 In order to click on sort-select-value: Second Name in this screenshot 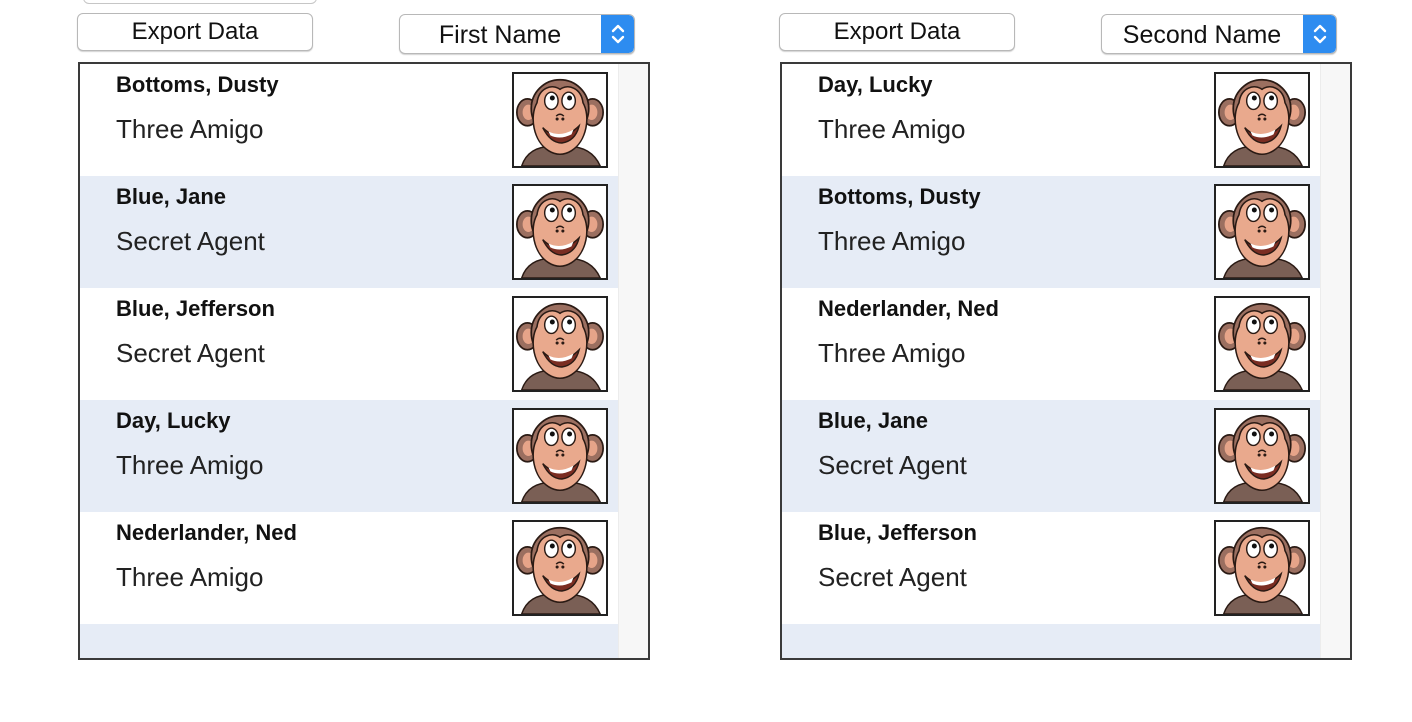, I will do `click(1202, 35)`.